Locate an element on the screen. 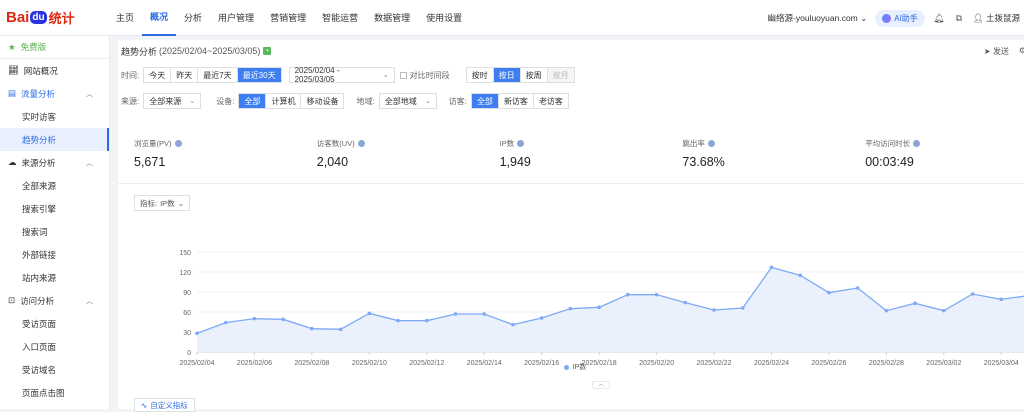 This screenshot has height=412, width=1024. sidebar-item-entry-pages: 入口页面 is located at coordinates (54, 346).